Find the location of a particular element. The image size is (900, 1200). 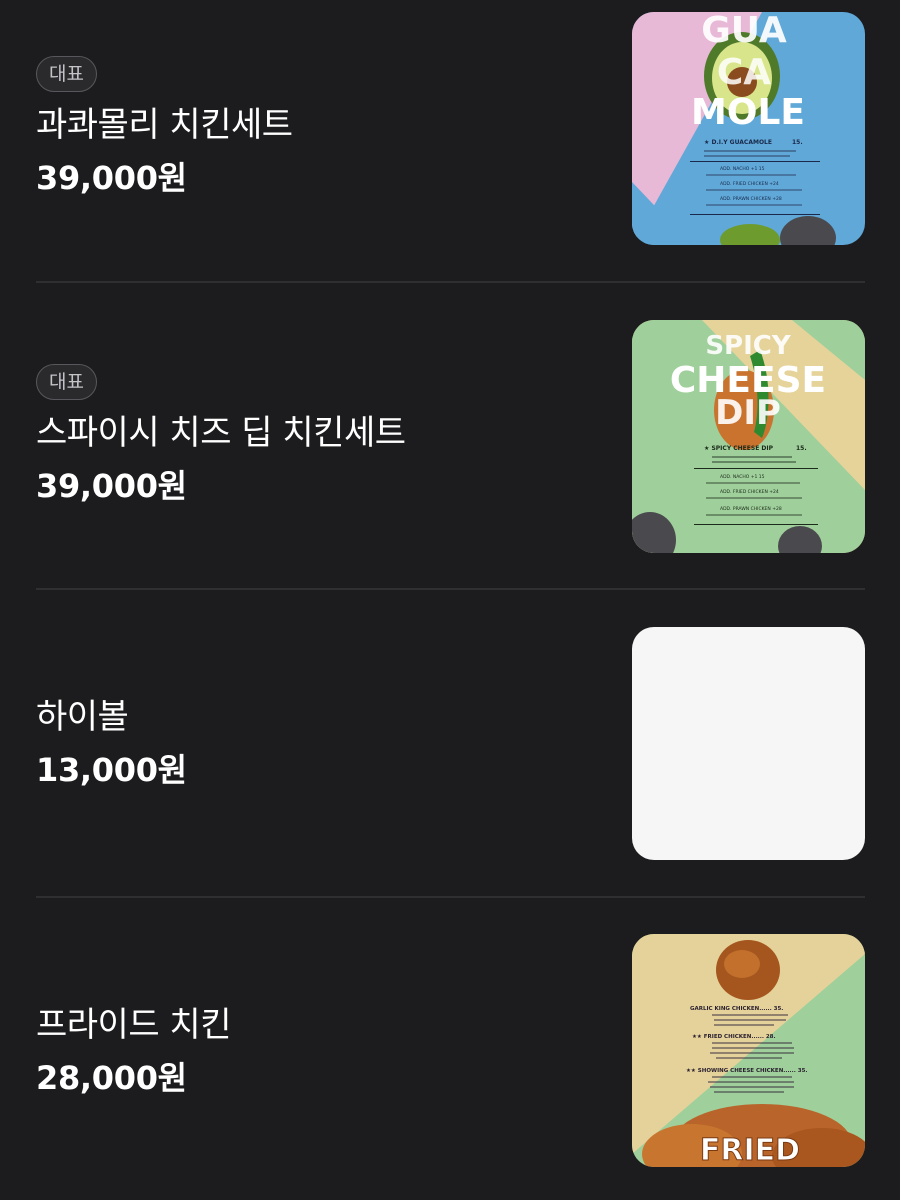

svg-text: ★ SPICY CHEESE DIP is located at coordinates (739, 448).